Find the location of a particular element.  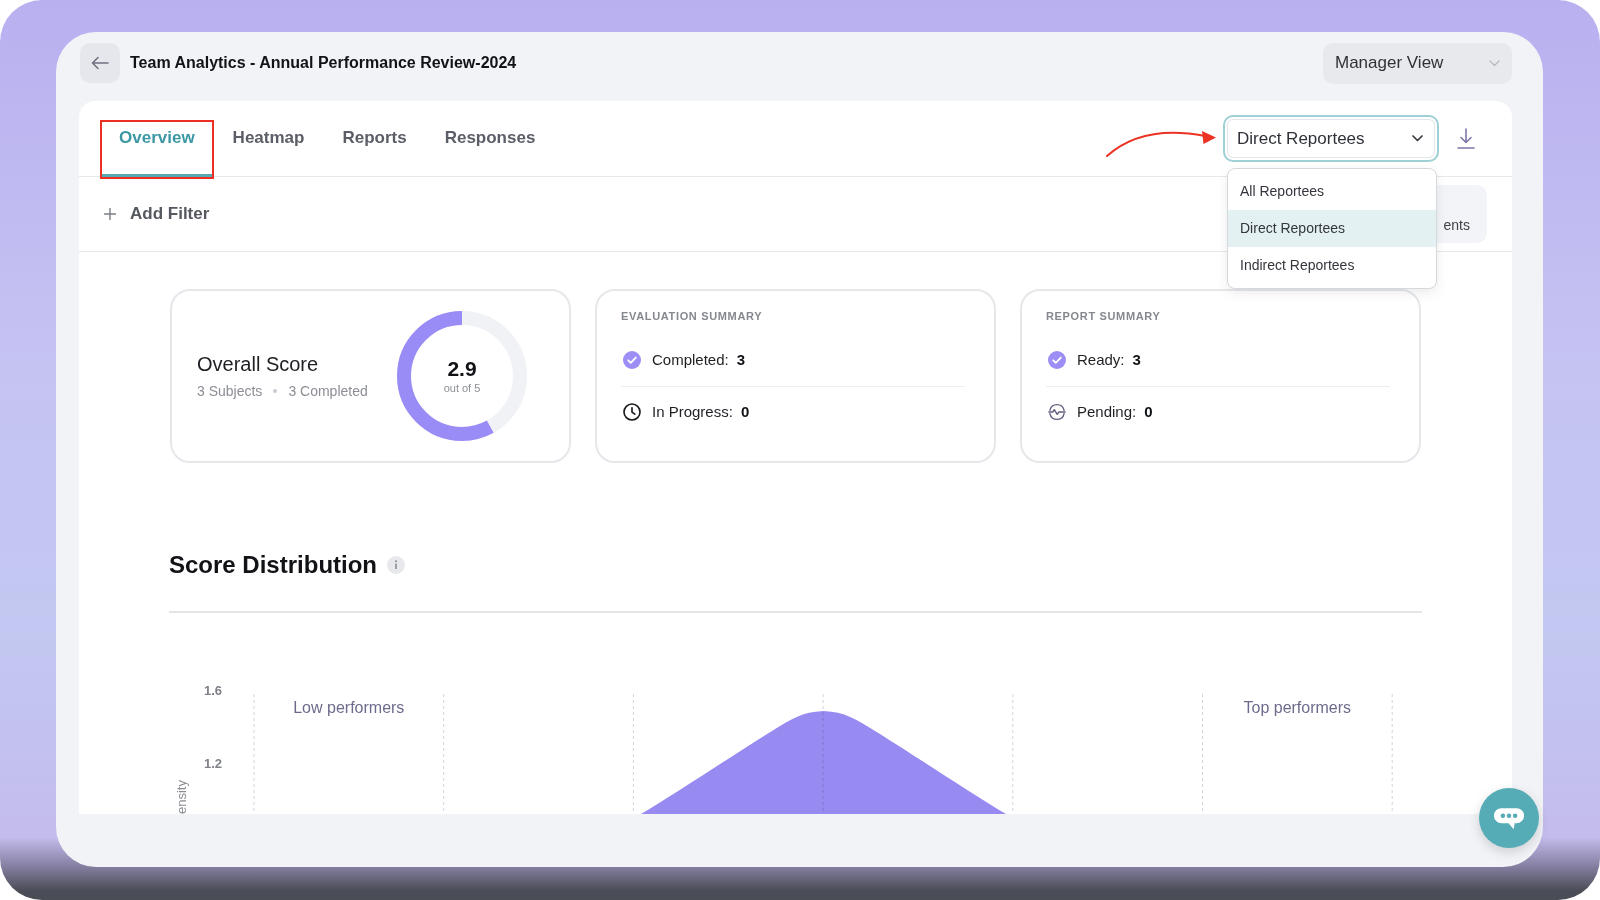

summary-label: Completed: is located at coordinates (690, 359).